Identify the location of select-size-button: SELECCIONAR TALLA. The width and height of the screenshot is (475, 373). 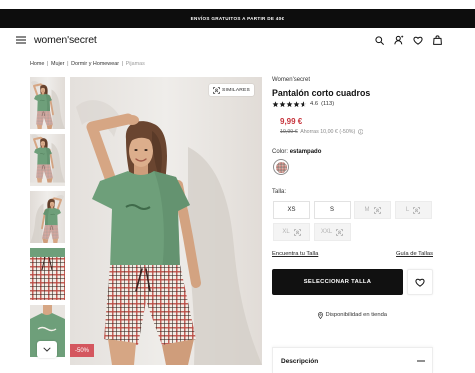
(337, 282).